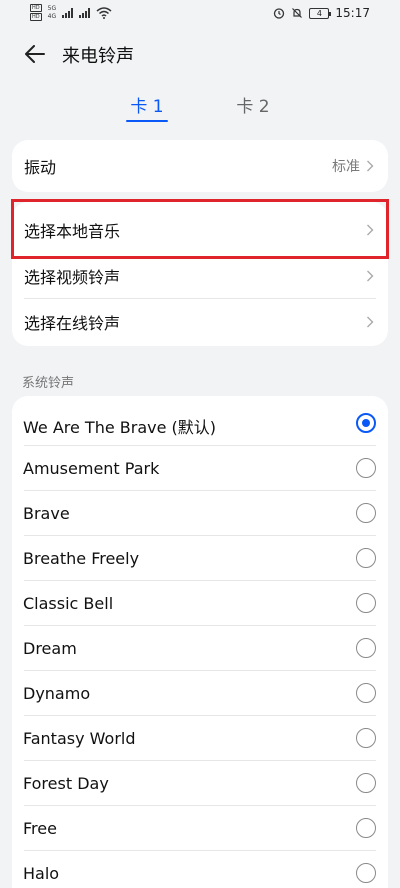 The image size is (400, 888). I want to click on page-title: 来电铃声, so click(98, 56).